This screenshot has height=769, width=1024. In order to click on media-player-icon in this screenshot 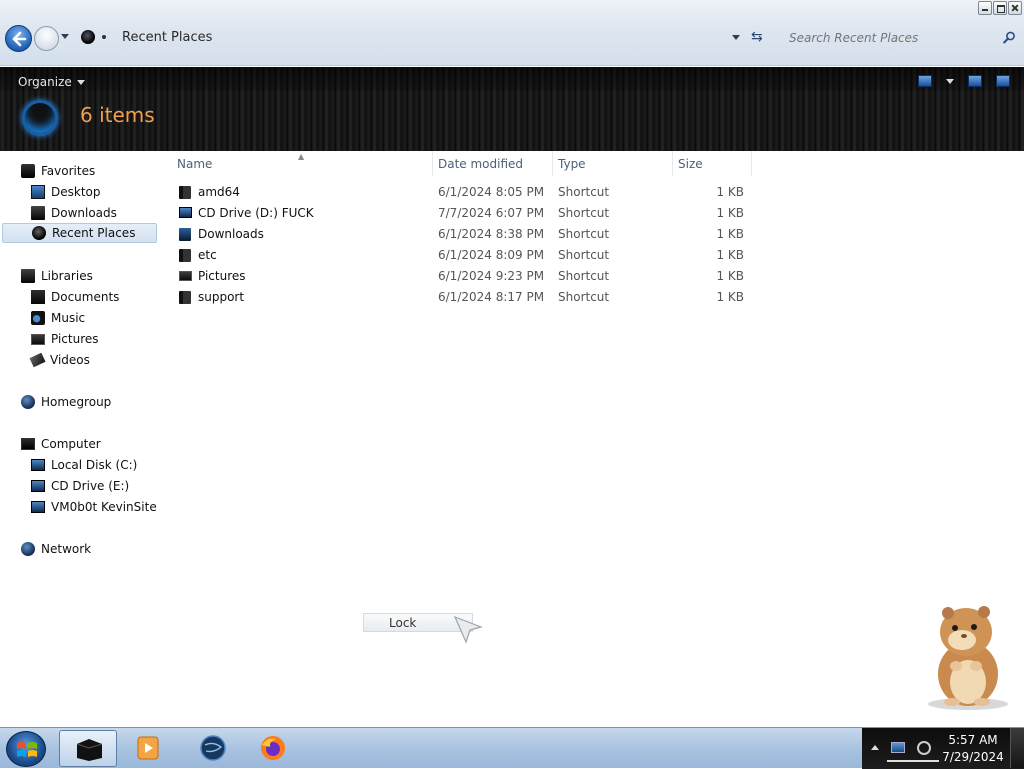, I will do `click(148, 748)`.